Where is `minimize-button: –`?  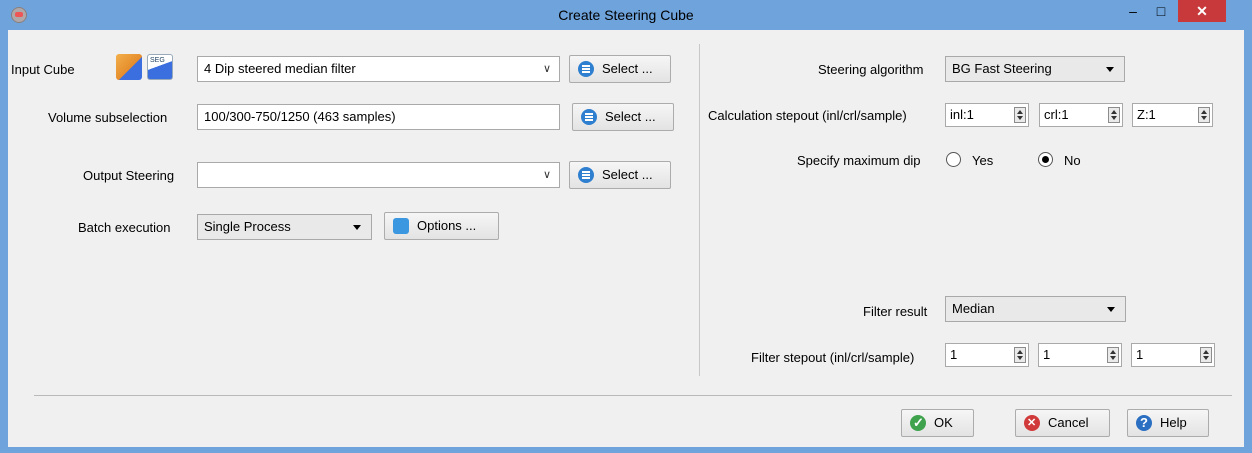 minimize-button: – is located at coordinates (1133, 11).